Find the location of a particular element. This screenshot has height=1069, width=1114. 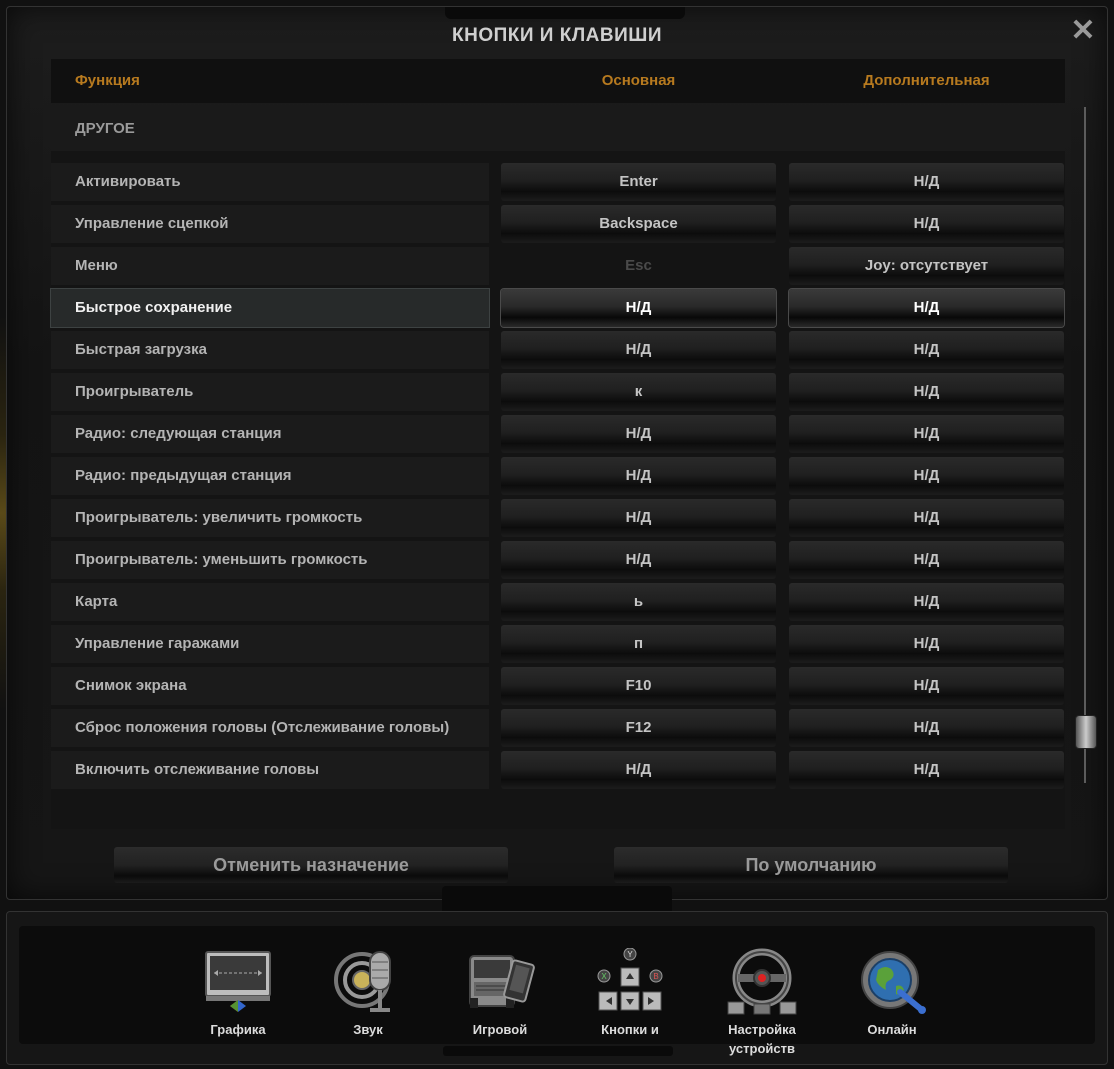

function-label: Быстрое сохранение is located at coordinates (154, 307).